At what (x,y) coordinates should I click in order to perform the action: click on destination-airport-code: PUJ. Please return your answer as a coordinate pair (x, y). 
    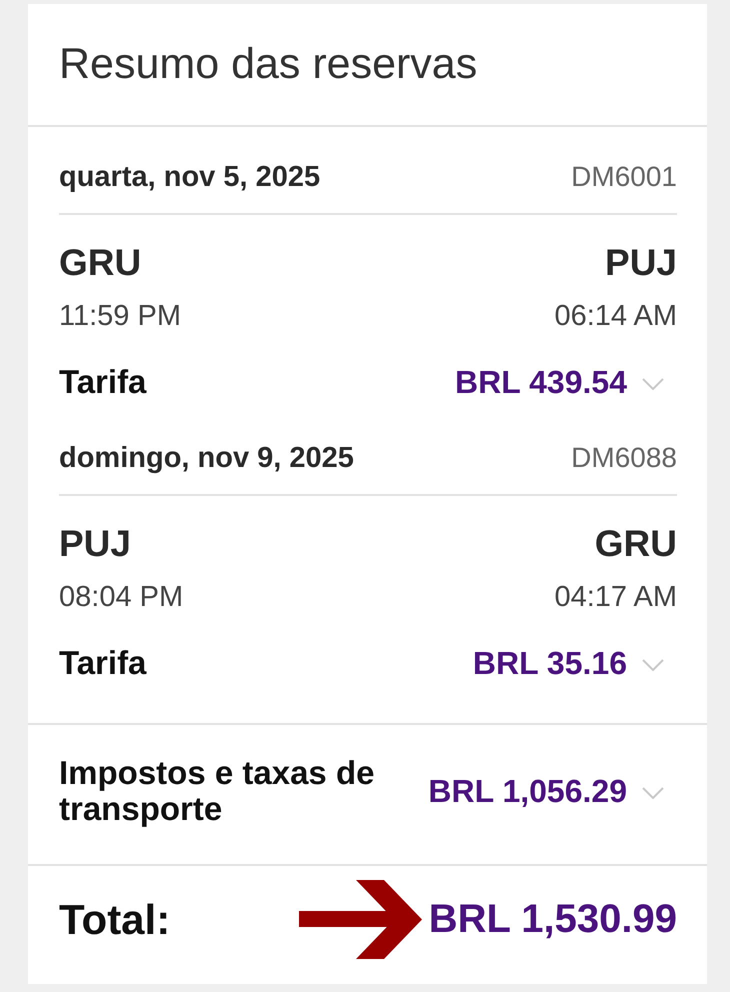
    Looking at the image, I should click on (641, 263).